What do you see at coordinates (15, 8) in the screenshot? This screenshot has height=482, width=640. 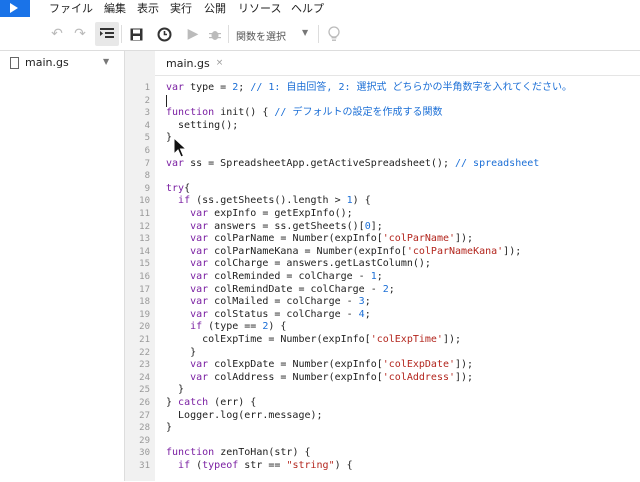 I see `apps-script-logo` at bounding box center [15, 8].